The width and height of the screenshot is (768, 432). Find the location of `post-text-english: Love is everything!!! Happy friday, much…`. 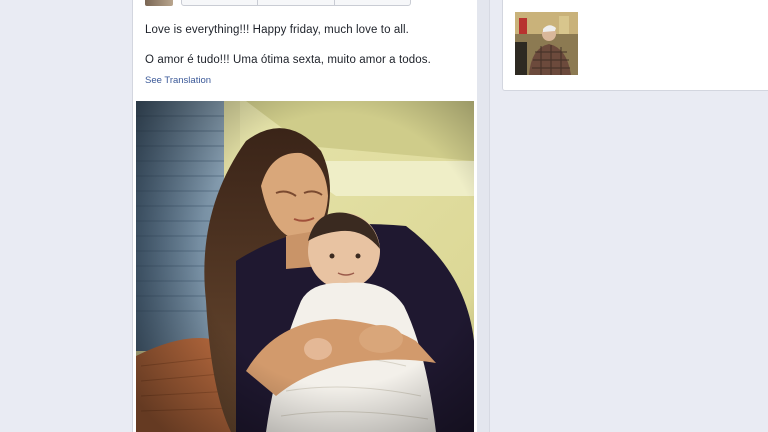

post-text-english: Love is everything!!! Happy friday, much… is located at coordinates (277, 30).